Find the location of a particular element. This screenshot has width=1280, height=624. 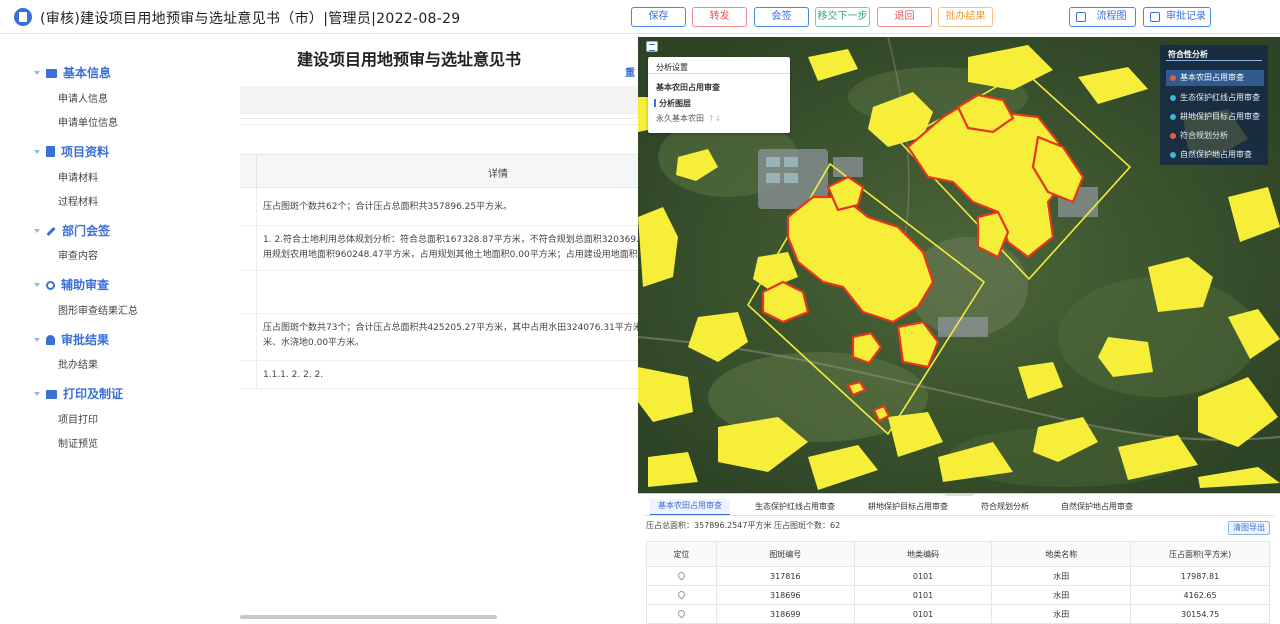

panel-resize-handle is located at coordinates (959, 495).